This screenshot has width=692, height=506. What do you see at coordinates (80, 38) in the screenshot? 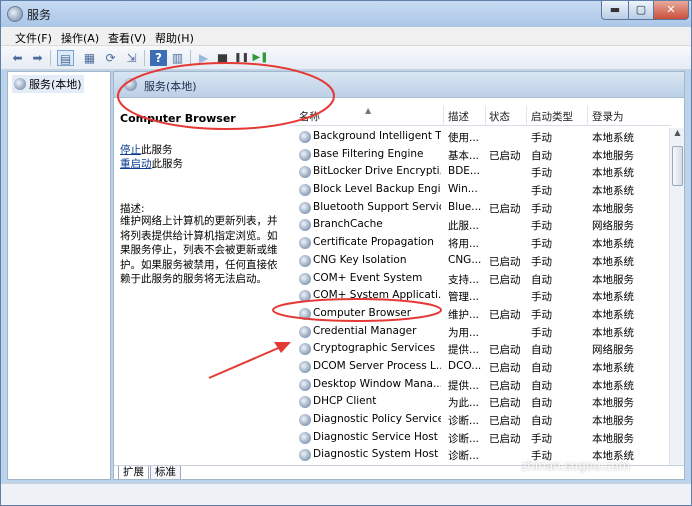
I see `menu-action: 操作(A)` at bounding box center [80, 38].